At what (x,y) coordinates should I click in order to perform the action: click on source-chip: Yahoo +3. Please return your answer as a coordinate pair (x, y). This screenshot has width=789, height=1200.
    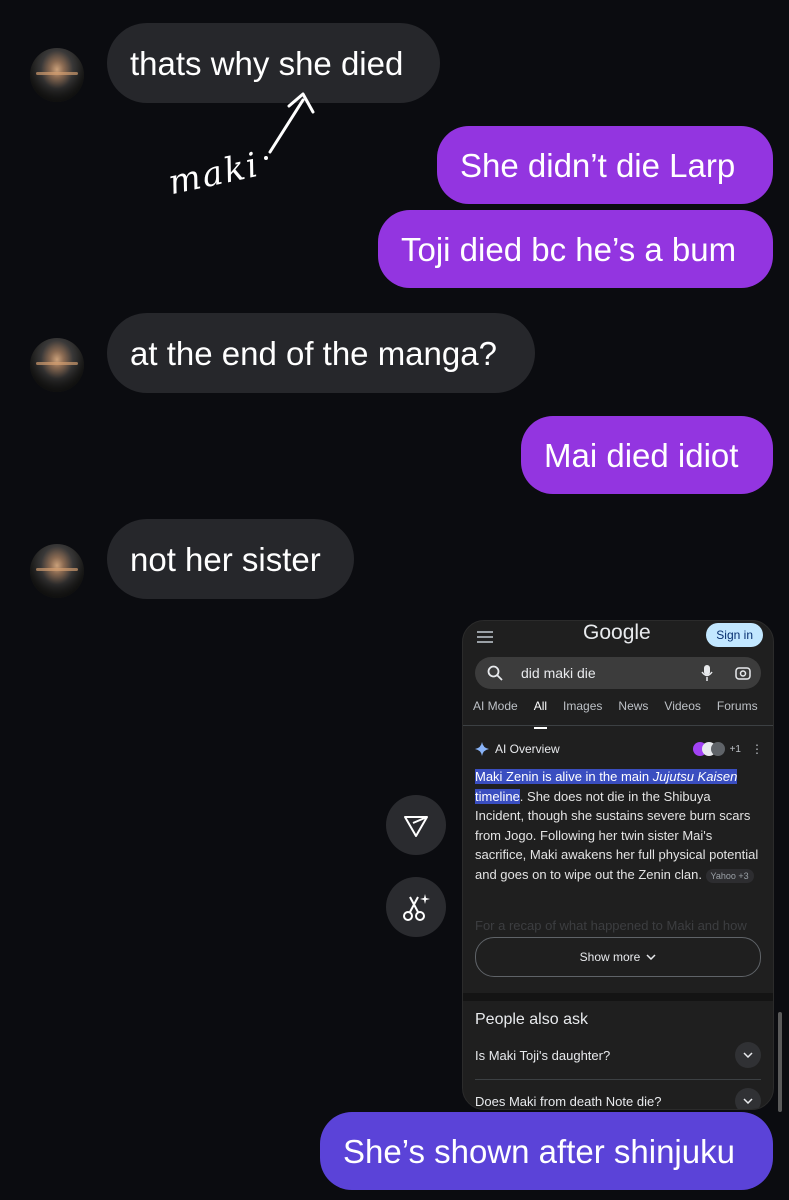
    Looking at the image, I should click on (729, 875).